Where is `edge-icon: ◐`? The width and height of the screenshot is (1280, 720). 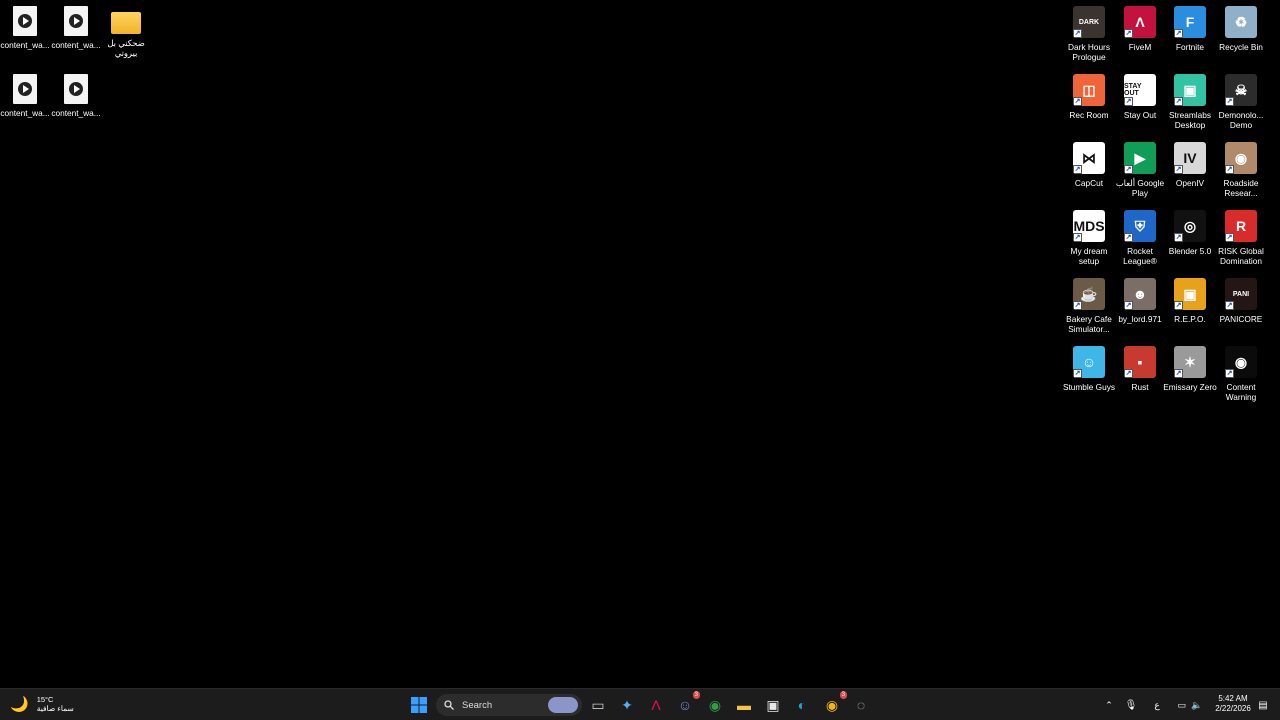
edge-icon: ◐ is located at coordinates (802, 705).